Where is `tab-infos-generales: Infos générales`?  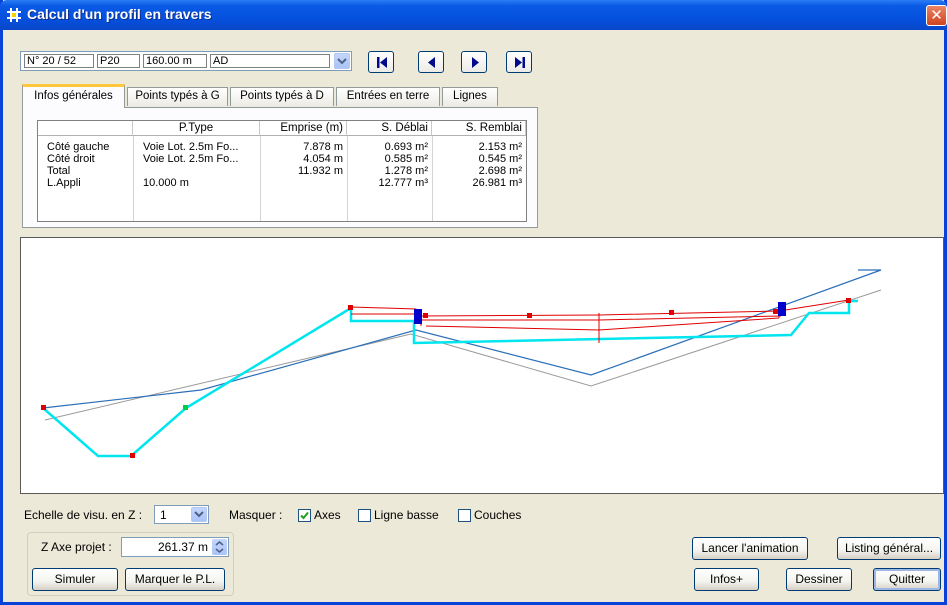 tab-infos-generales: Infos générales is located at coordinates (73, 96).